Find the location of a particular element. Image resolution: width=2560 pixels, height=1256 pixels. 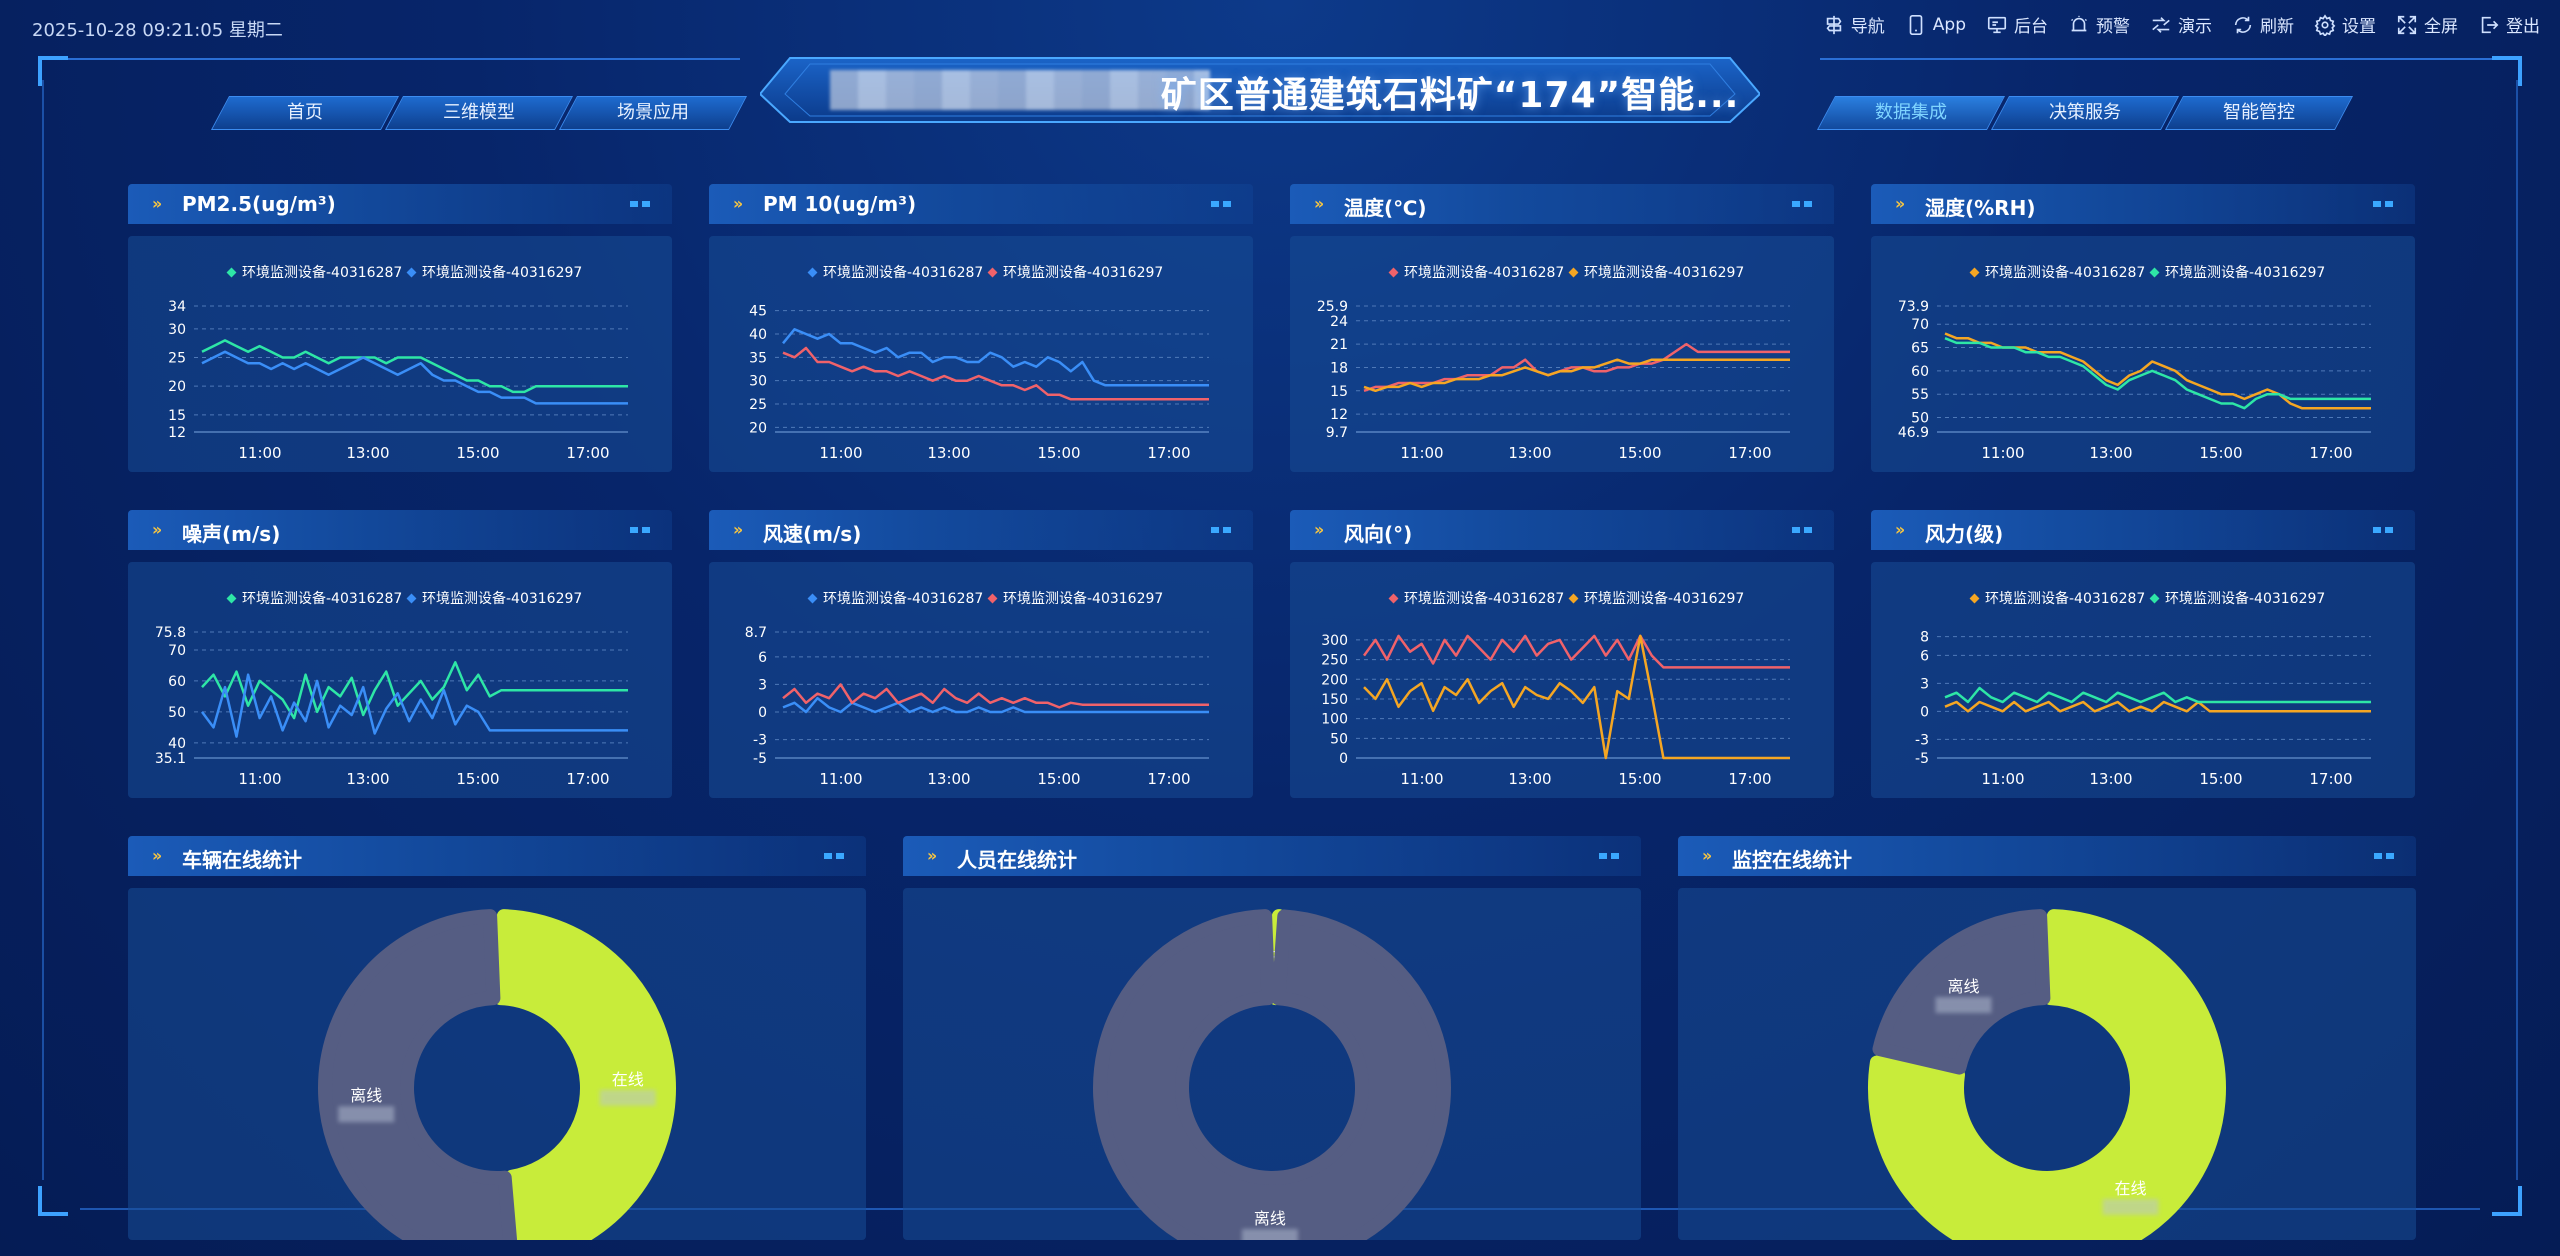

panel-header: ›› 风速(m/s) is located at coordinates (981, 530).